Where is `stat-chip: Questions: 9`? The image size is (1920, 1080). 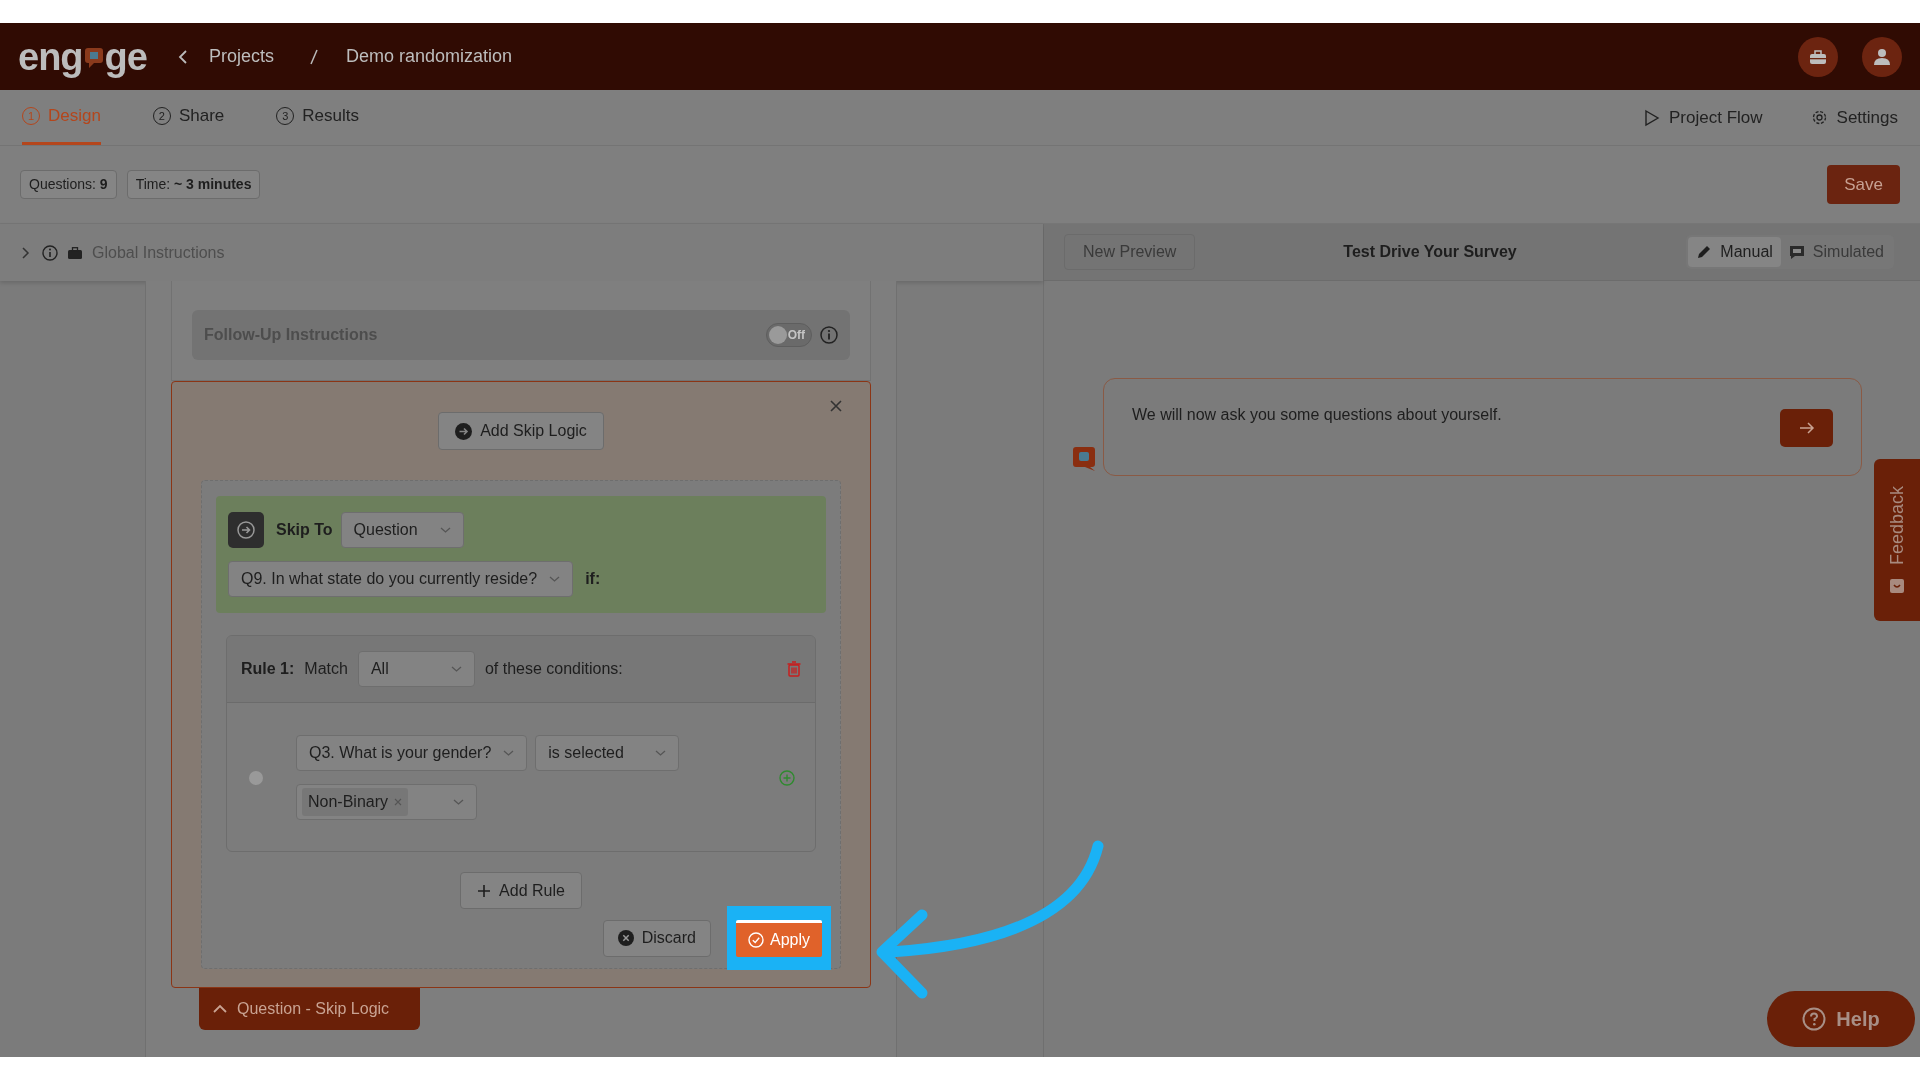 stat-chip: Questions: 9 is located at coordinates (68, 184).